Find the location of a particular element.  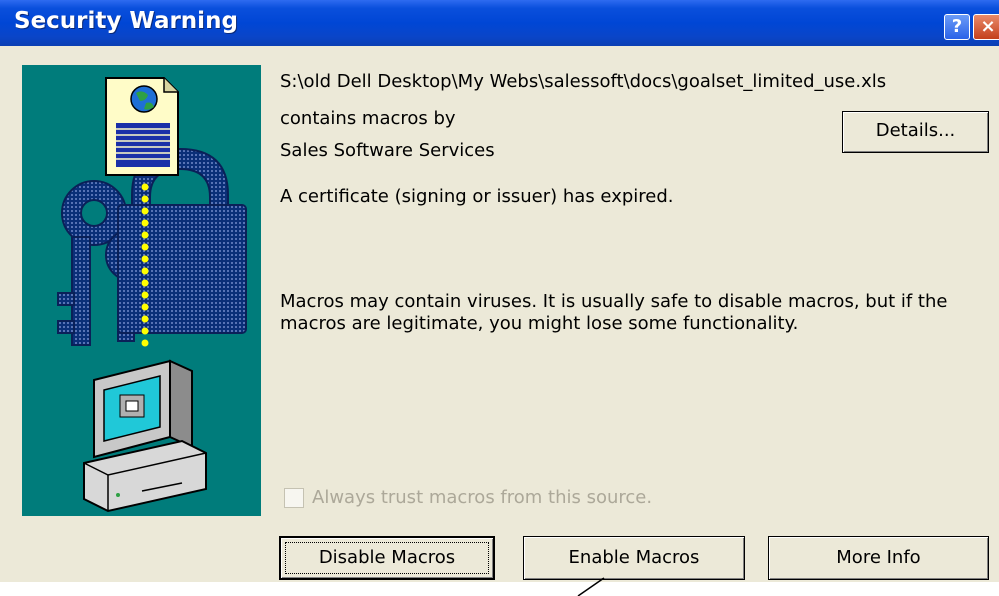

callout-pointer-line is located at coordinates (591, 586).